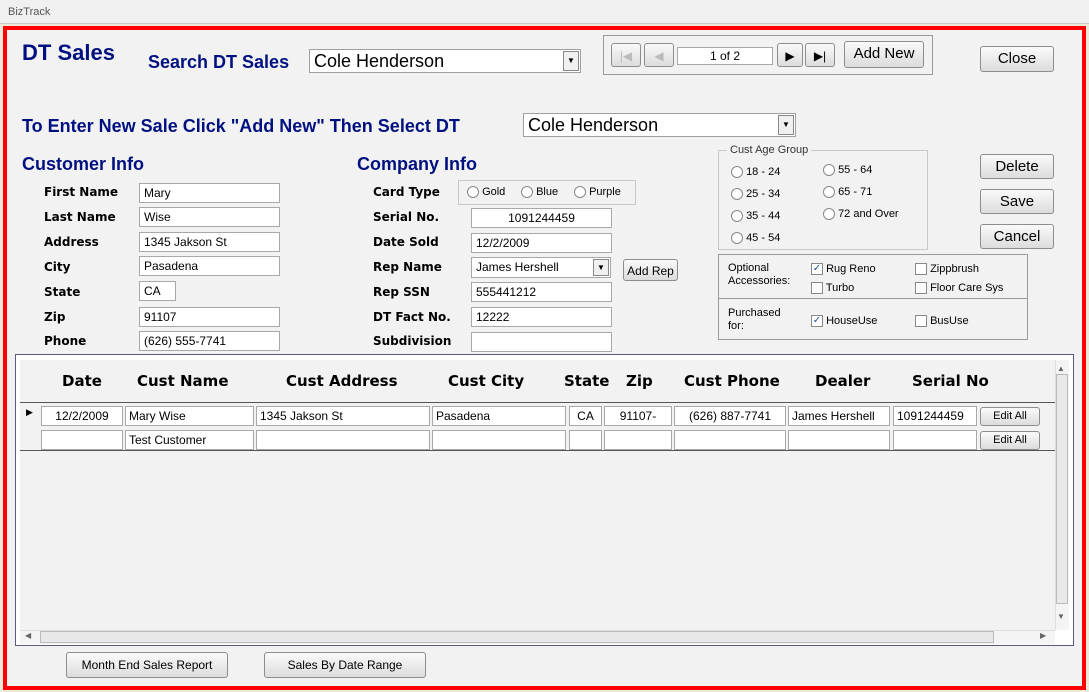 This screenshot has width=1089, height=692. I want to click on scroll-left-icon: ◀, so click(28, 635).